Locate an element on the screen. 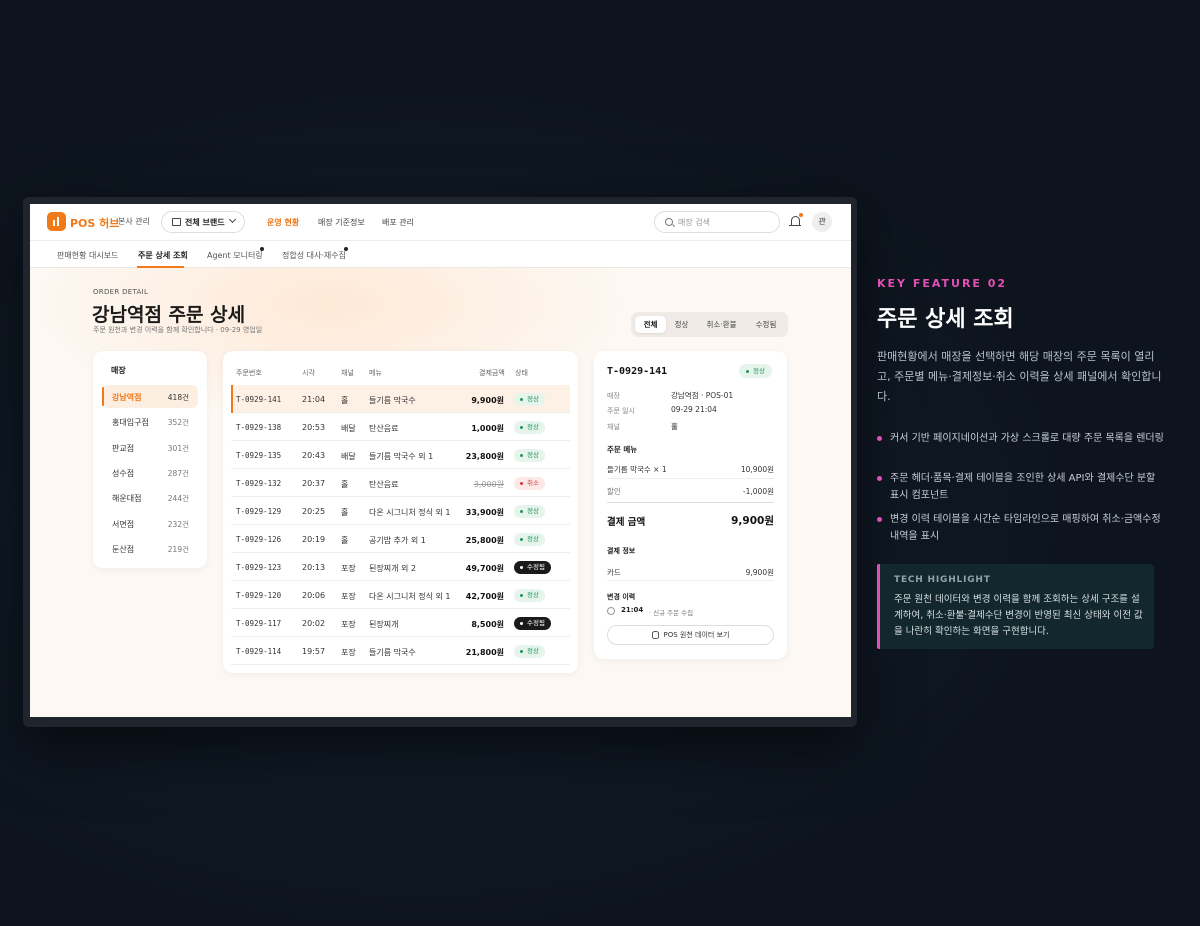  brand-select: 전체 브랜드 is located at coordinates (203, 222).